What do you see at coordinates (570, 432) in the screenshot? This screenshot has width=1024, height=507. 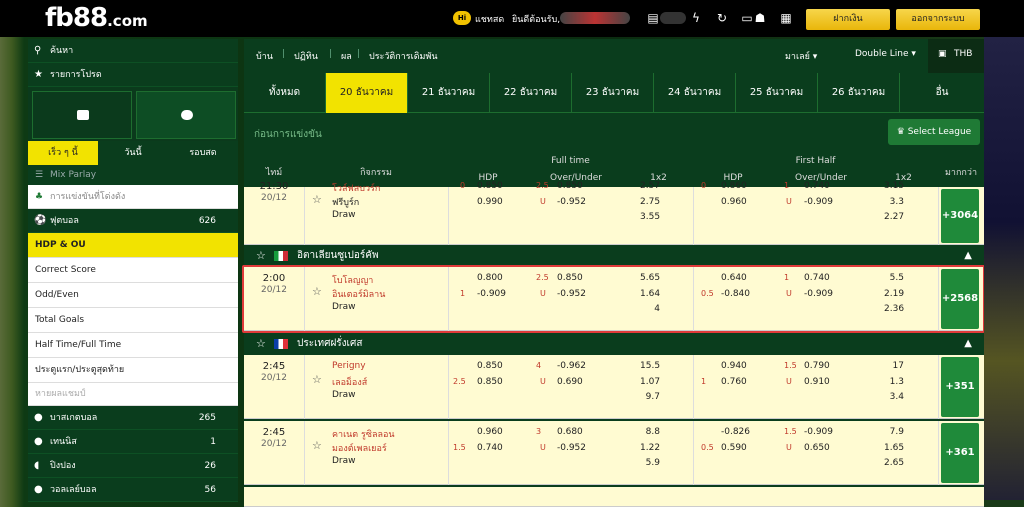 I see `ft-ou-over: 0.680` at bounding box center [570, 432].